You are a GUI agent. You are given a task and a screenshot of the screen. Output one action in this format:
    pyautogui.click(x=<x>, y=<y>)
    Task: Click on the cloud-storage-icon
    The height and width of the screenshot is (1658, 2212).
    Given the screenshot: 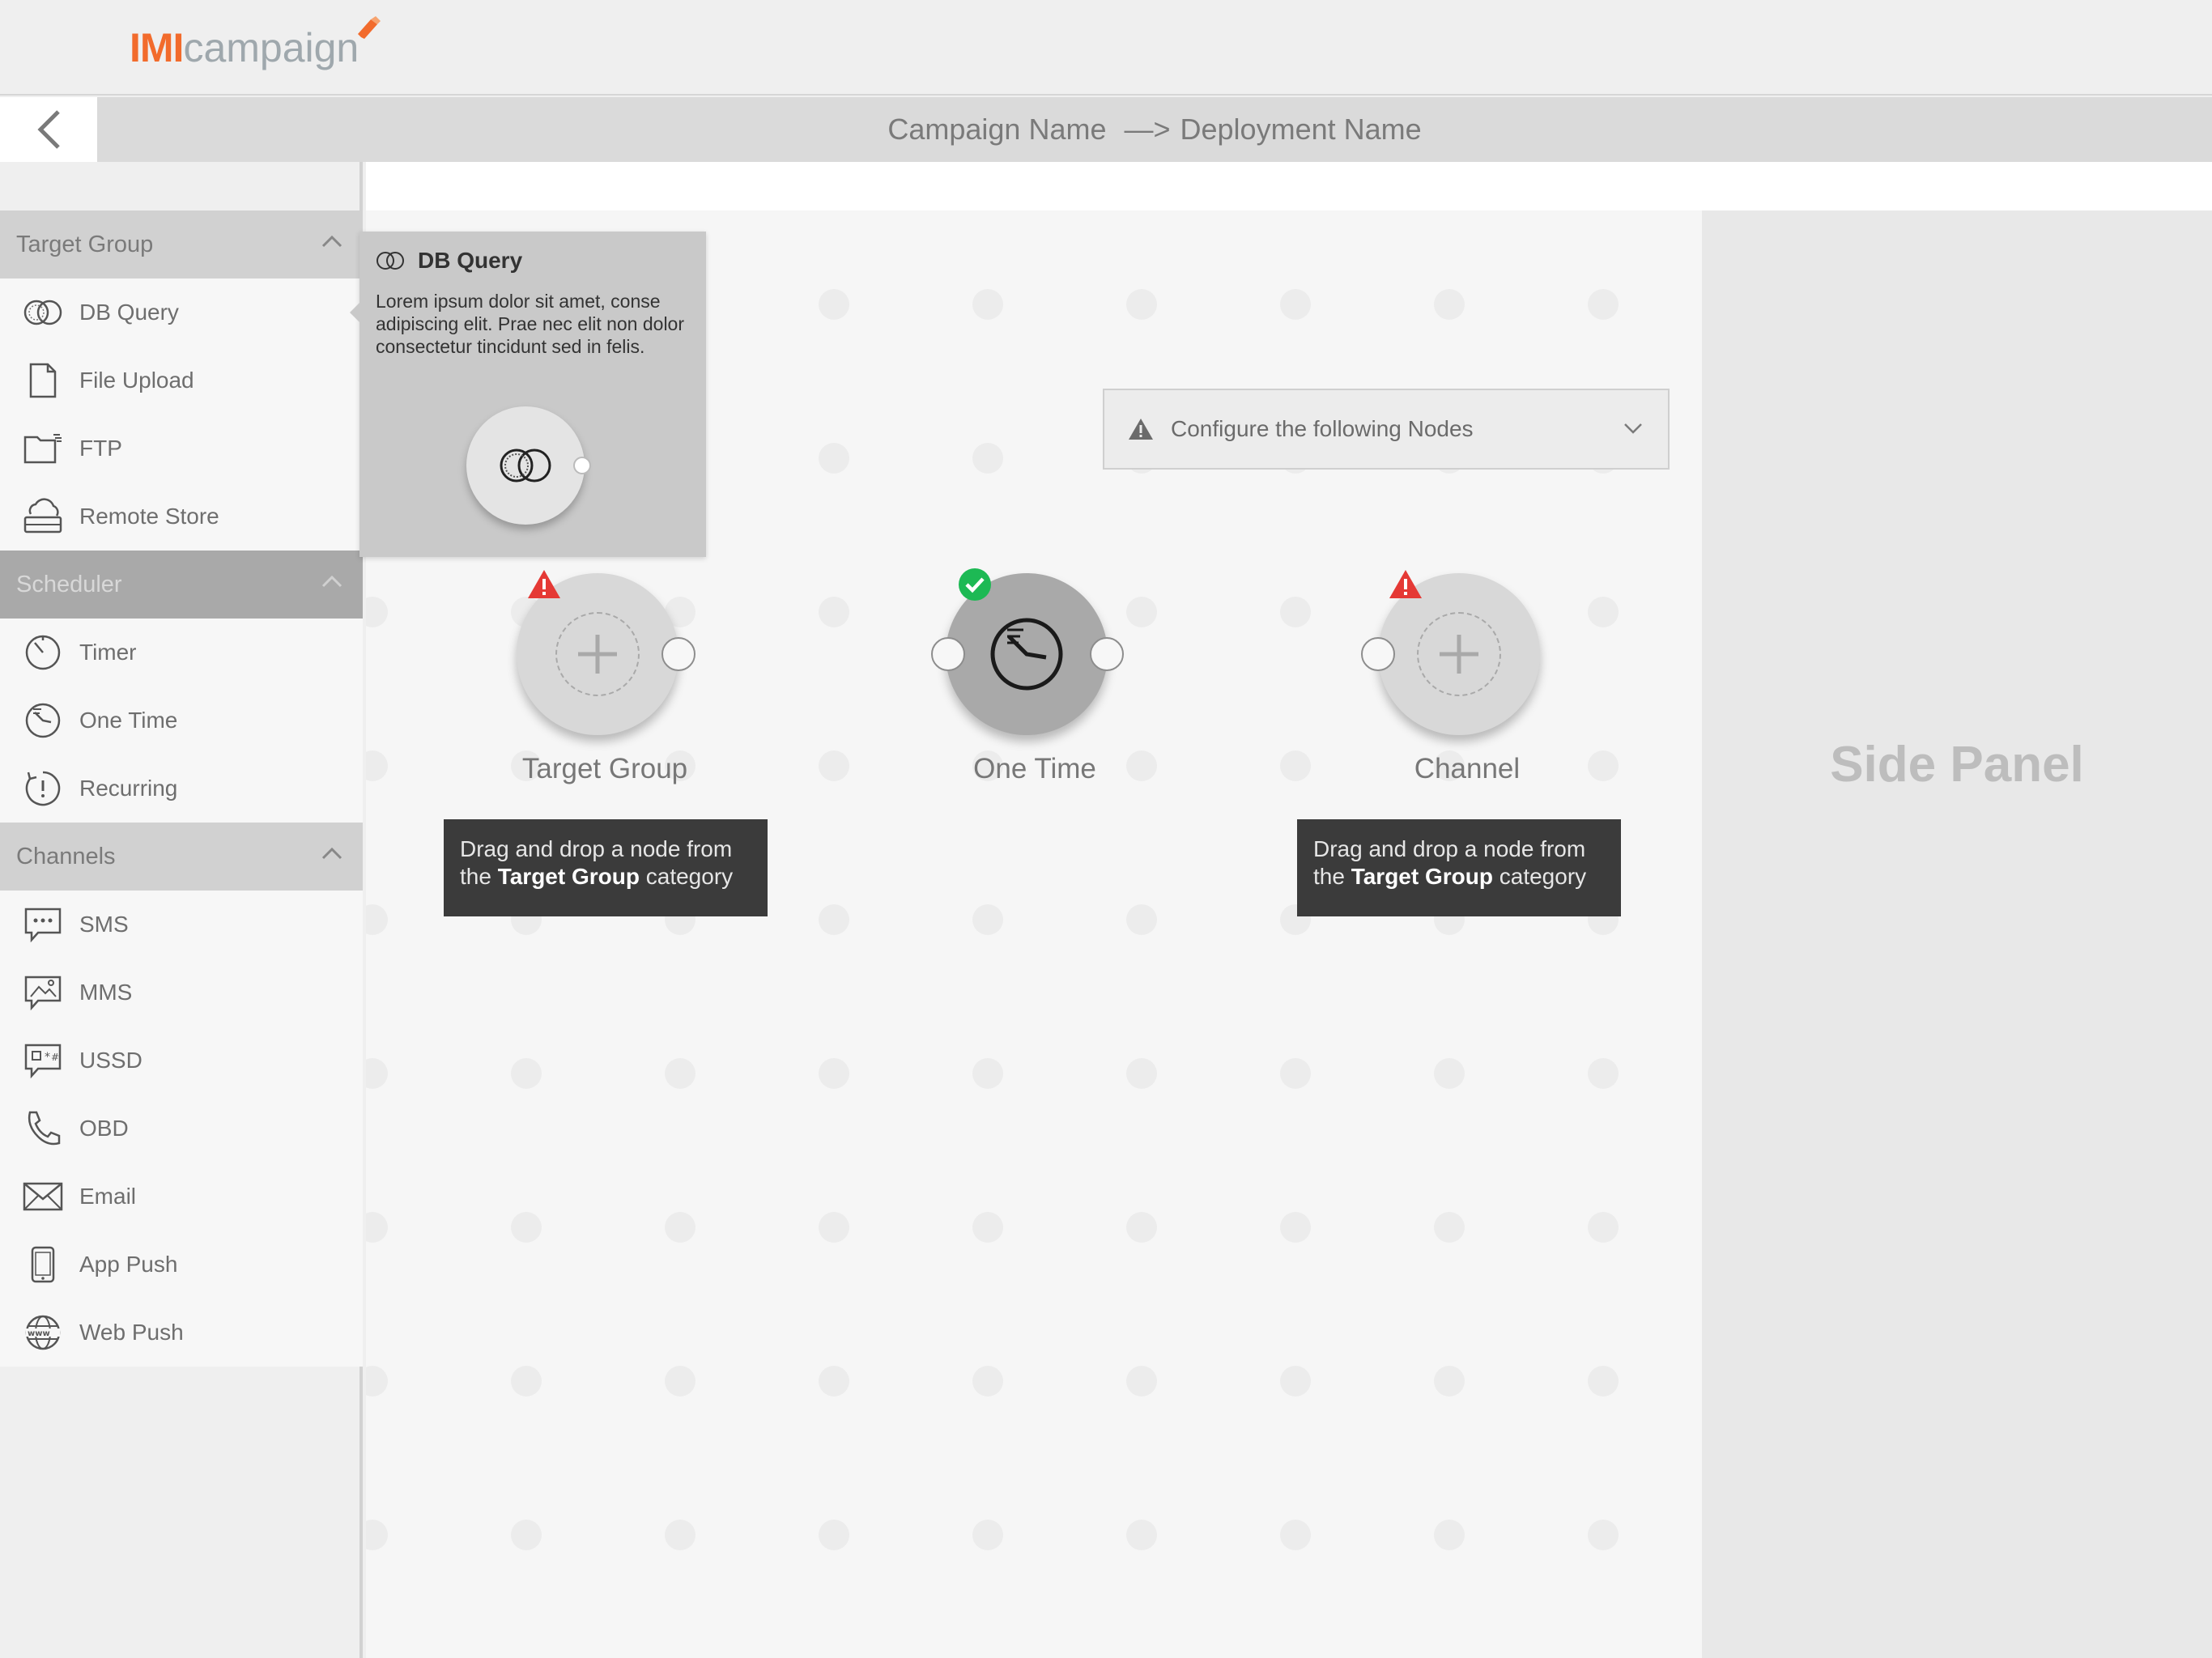 What is the action you would take?
    pyautogui.click(x=43, y=516)
    